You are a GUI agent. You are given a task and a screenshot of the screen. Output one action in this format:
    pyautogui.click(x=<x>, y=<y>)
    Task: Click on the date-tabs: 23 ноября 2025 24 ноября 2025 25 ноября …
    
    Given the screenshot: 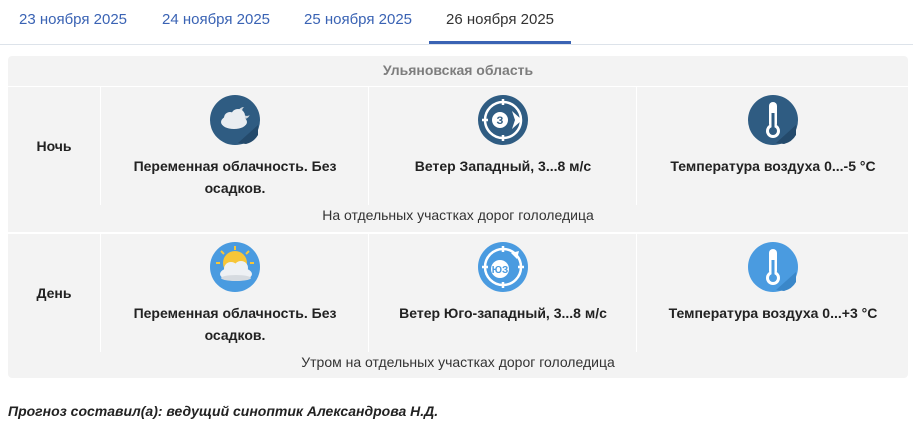 What is the action you would take?
    pyautogui.click(x=456, y=22)
    